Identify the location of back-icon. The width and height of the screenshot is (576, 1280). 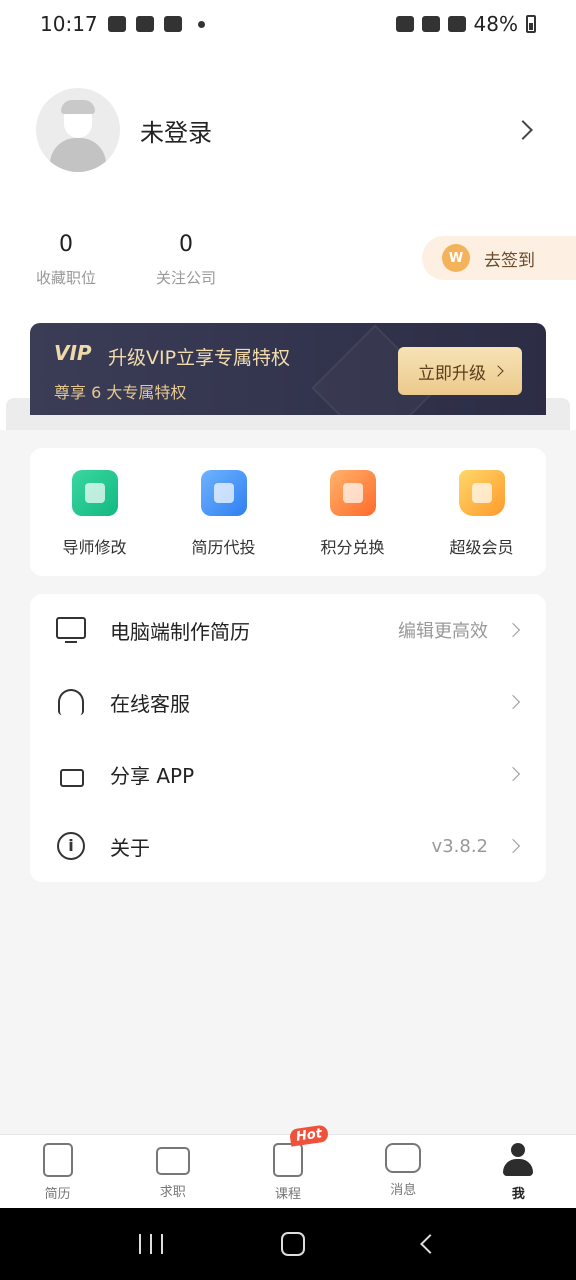
(430, 1244).